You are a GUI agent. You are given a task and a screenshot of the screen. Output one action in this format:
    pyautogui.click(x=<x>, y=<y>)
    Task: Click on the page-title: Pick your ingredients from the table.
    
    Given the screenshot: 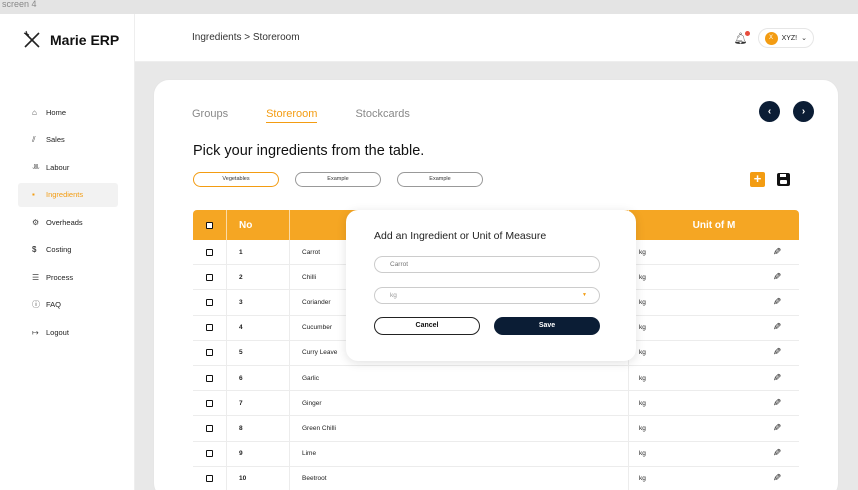 What is the action you would take?
    pyautogui.click(x=309, y=151)
    